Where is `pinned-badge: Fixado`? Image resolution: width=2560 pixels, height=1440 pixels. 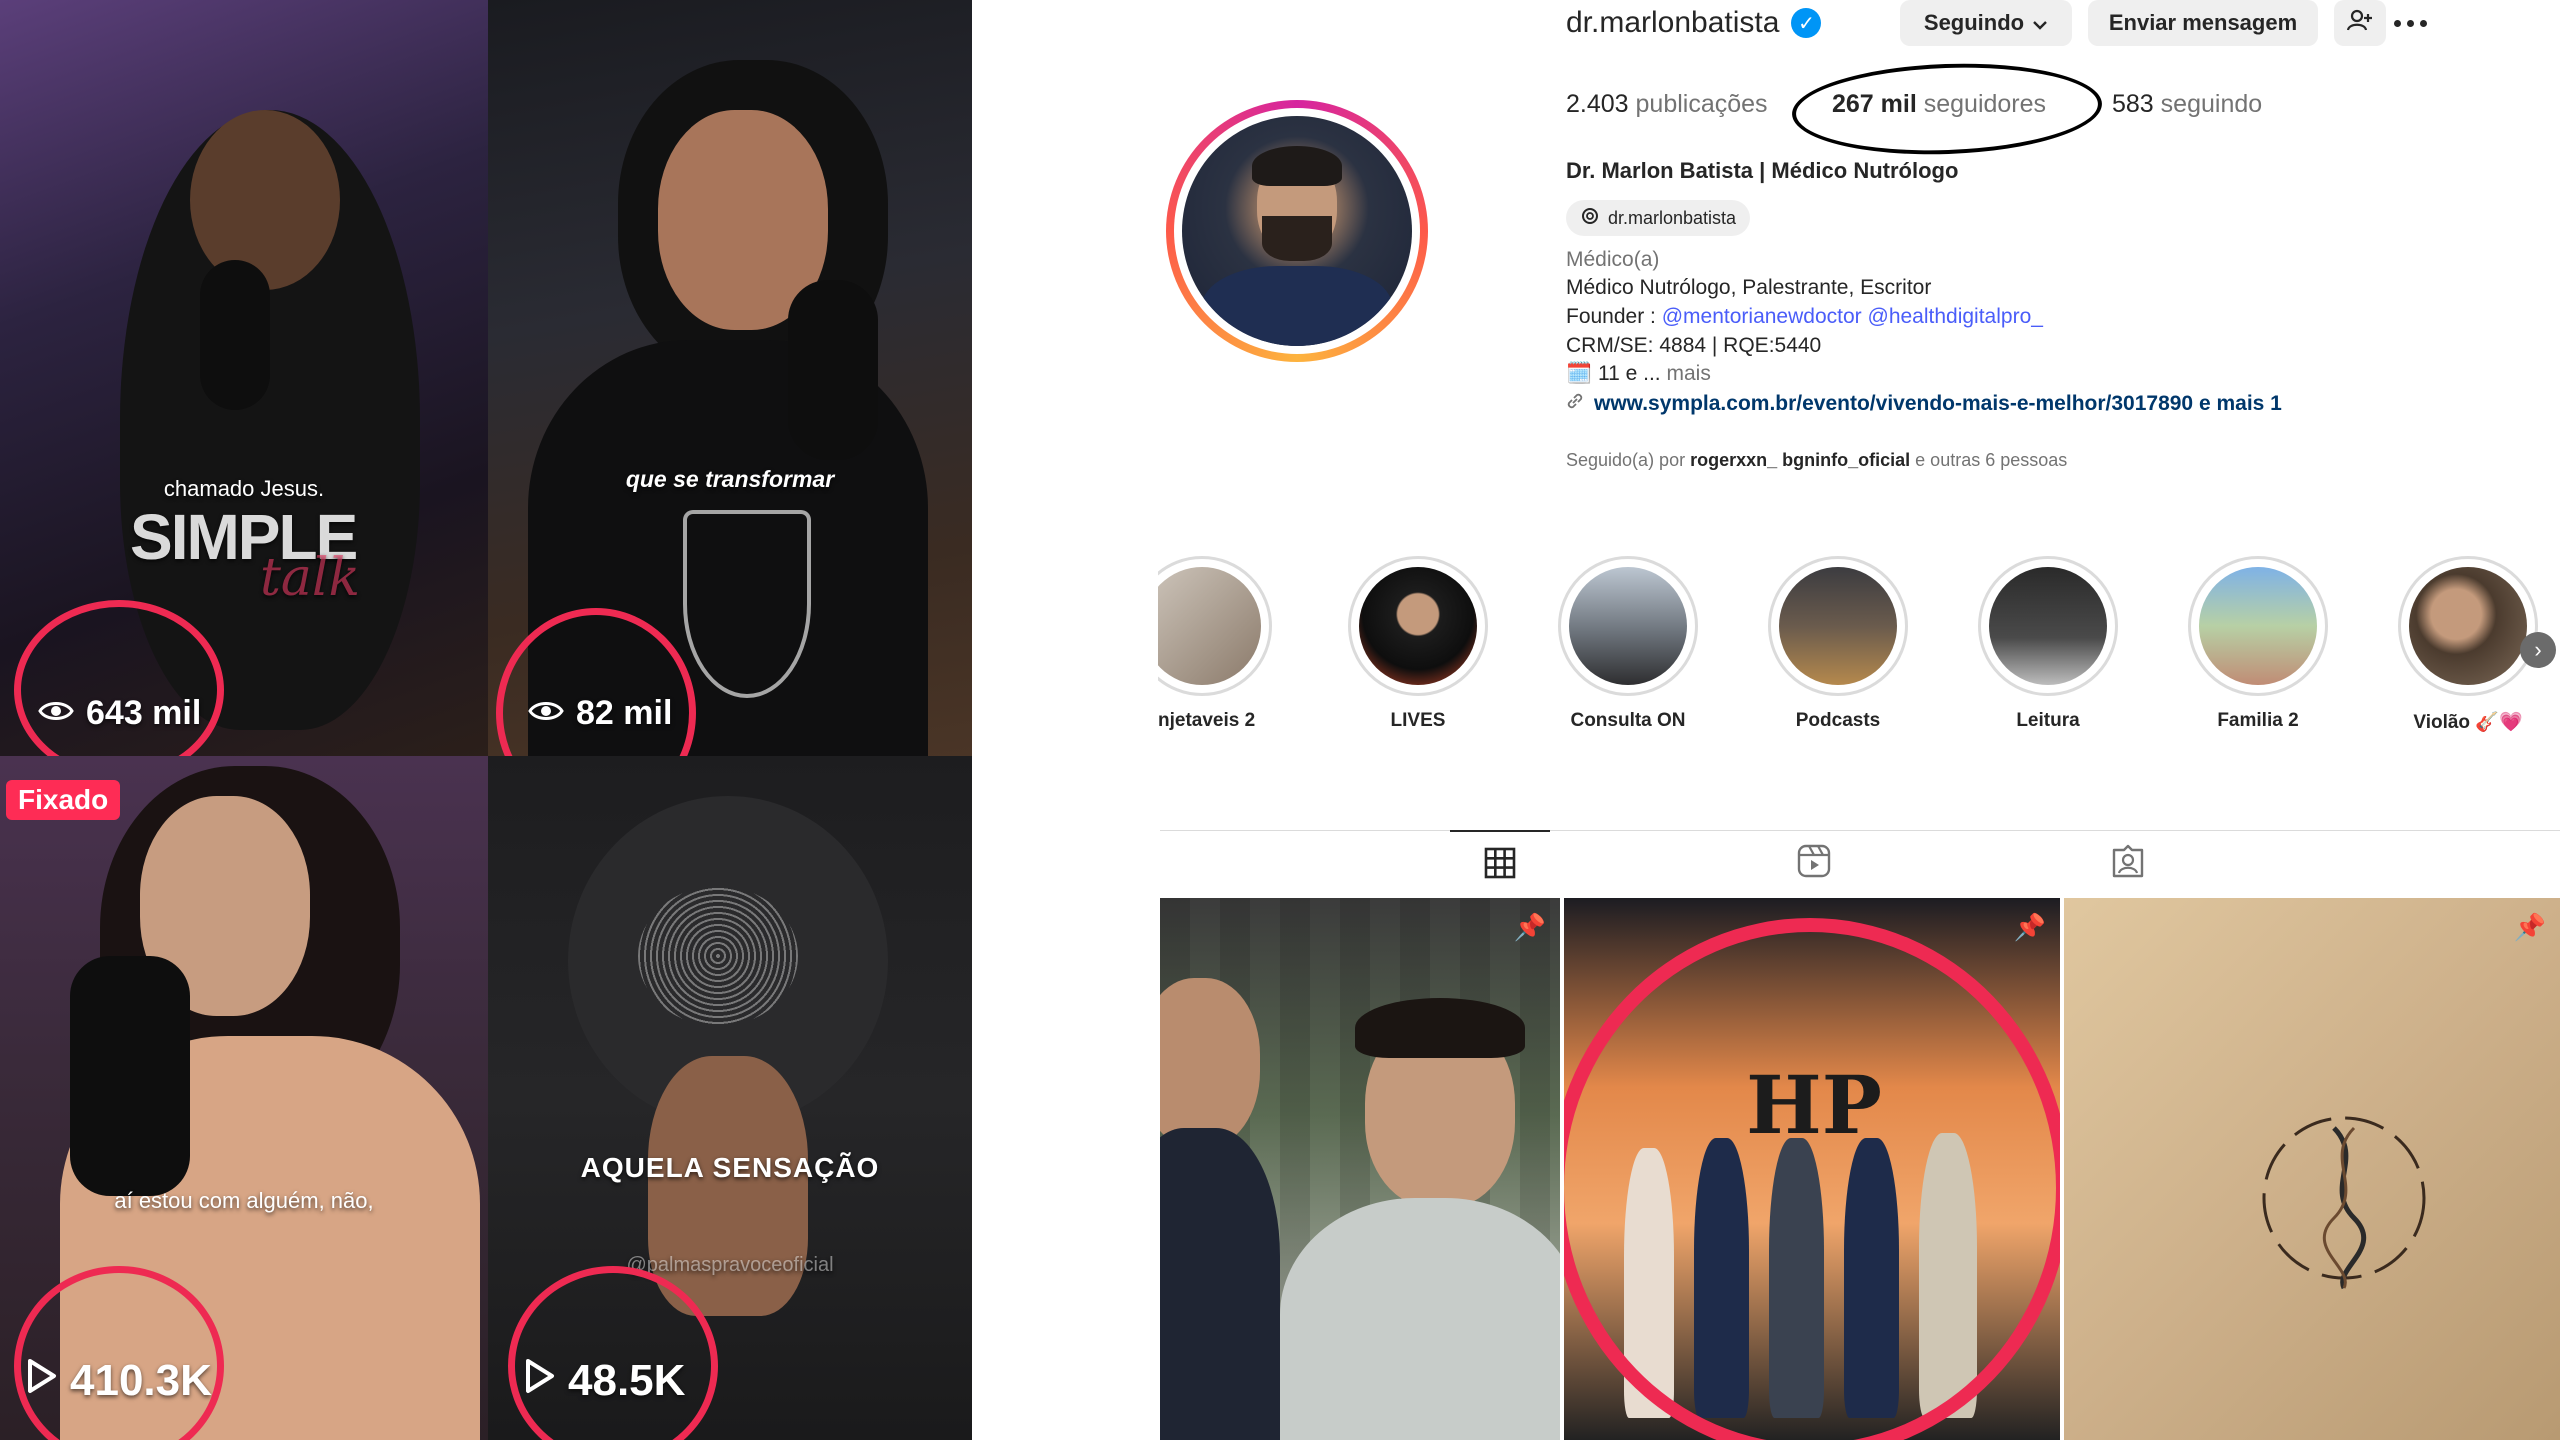 pinned-badge: Fixado is located at coordinates (63, 800).